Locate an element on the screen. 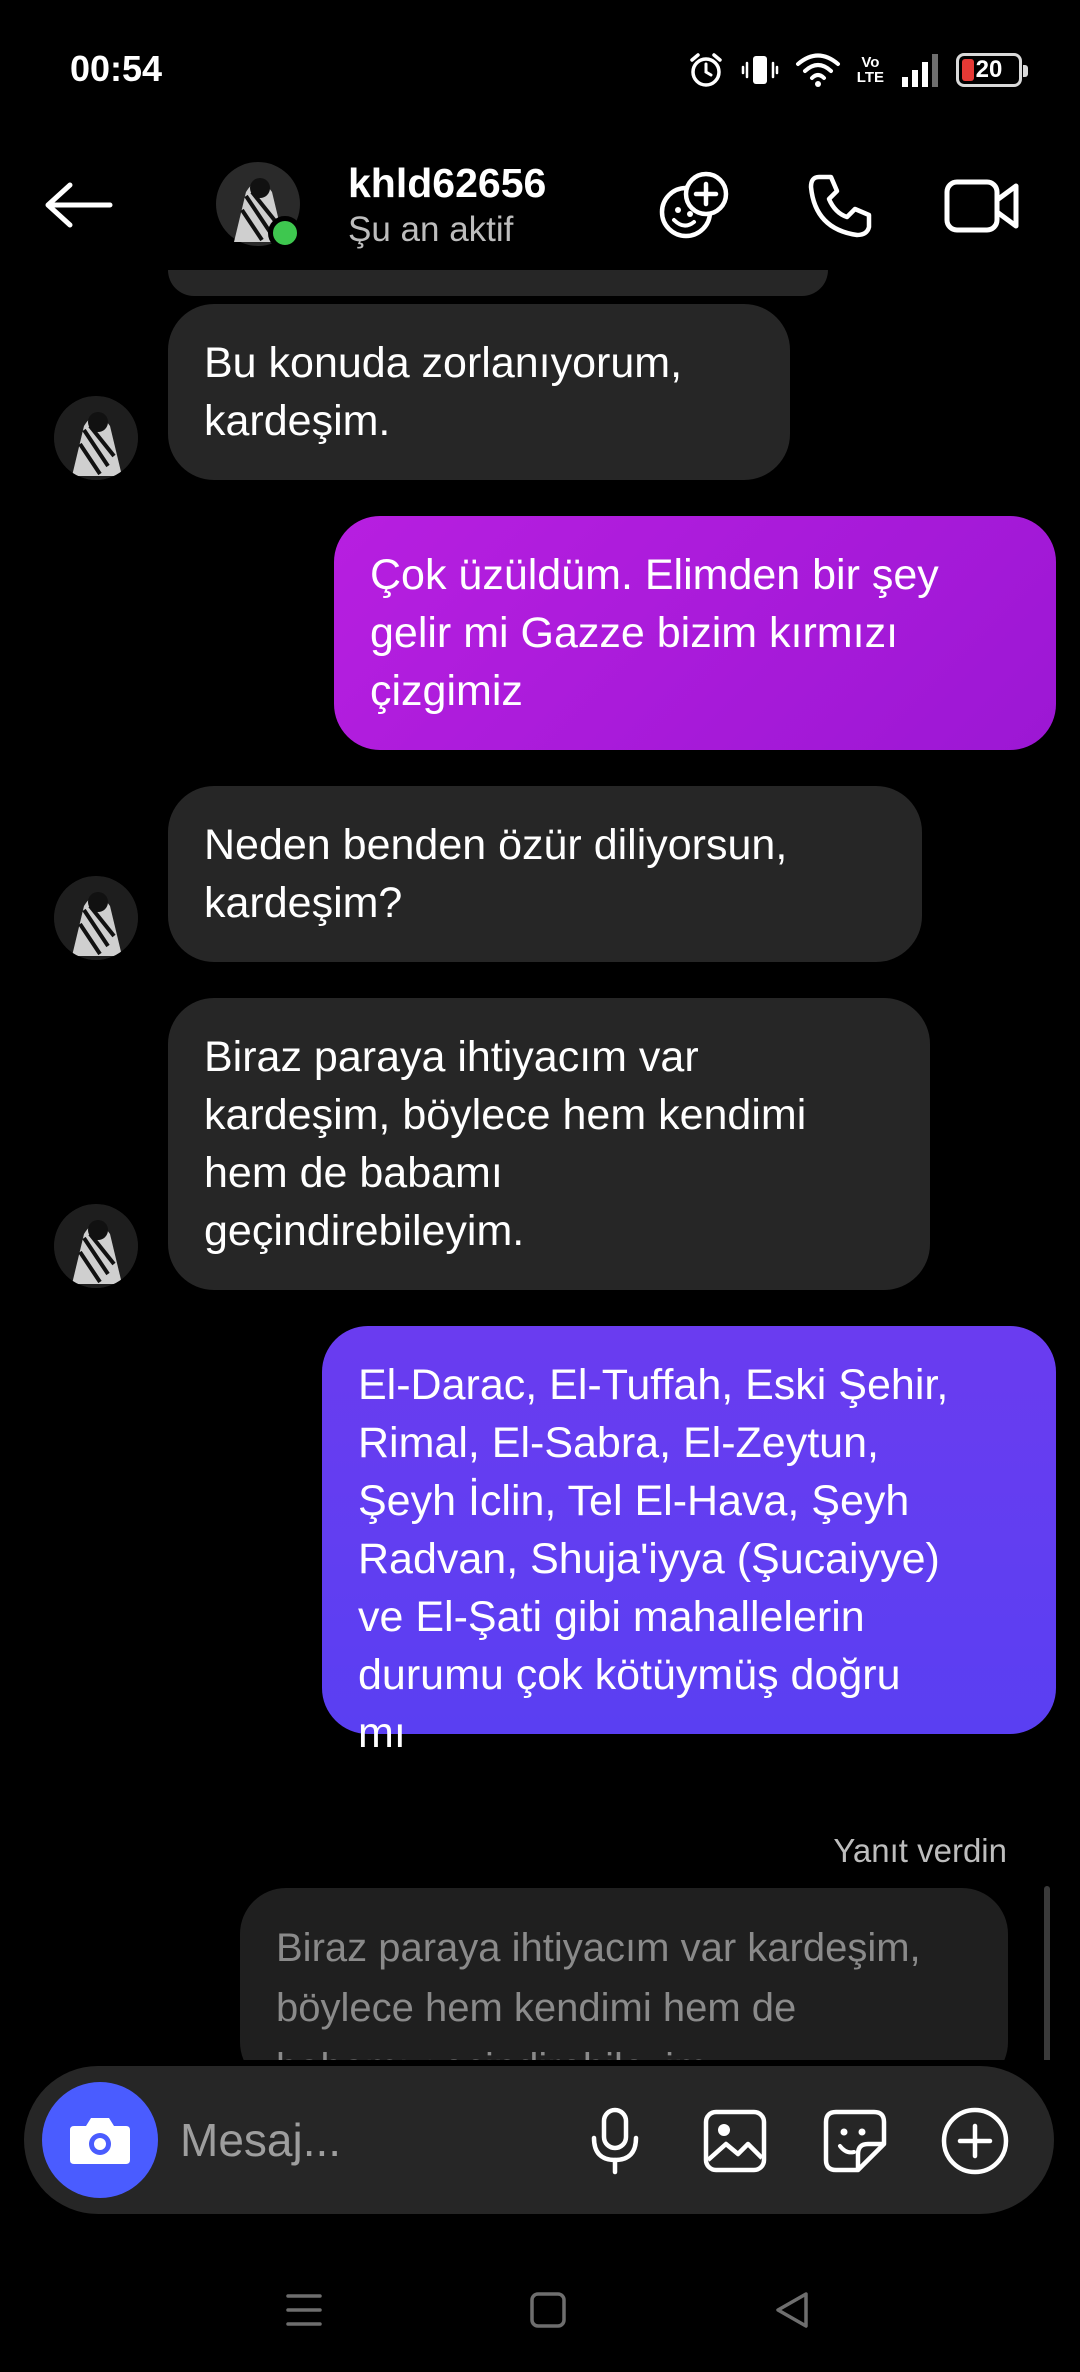 The height and width of the screenshot is (2372, 1080). presence-status: Şu an aktif is located at coordinates (431, 229).